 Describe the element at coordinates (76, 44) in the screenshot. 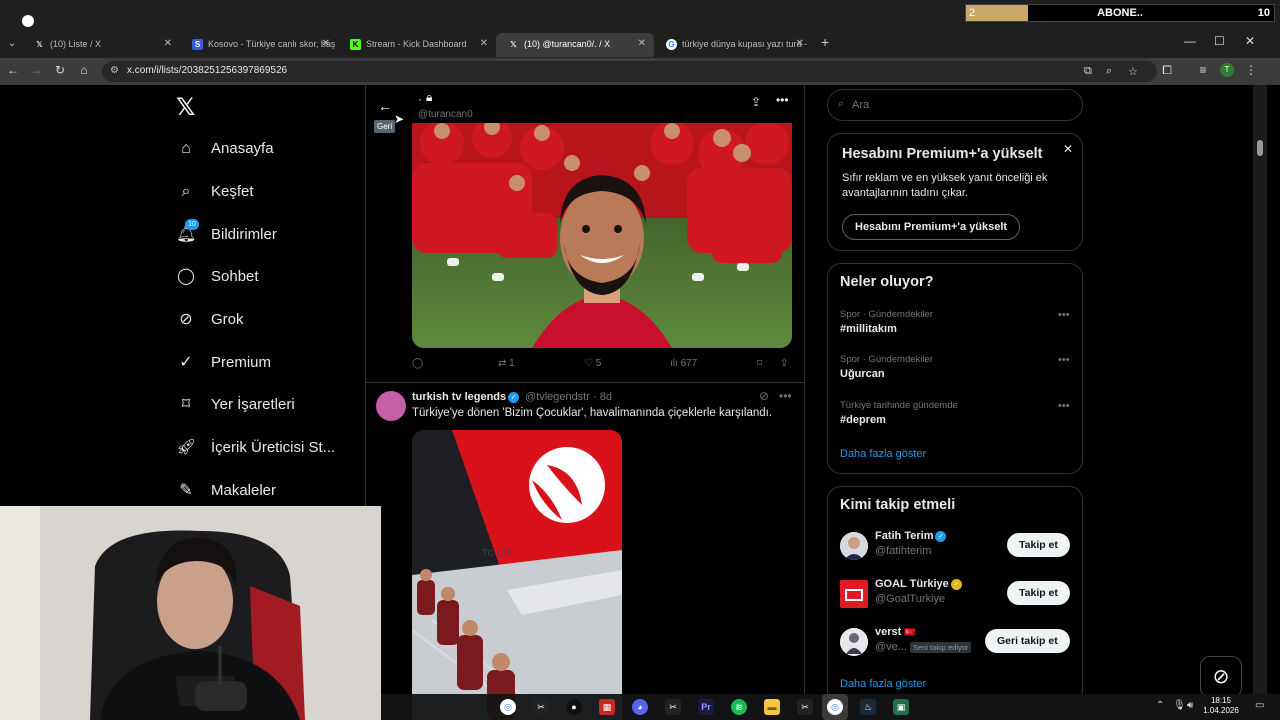

I see `tab-title: (10) Liste / X` at that location.